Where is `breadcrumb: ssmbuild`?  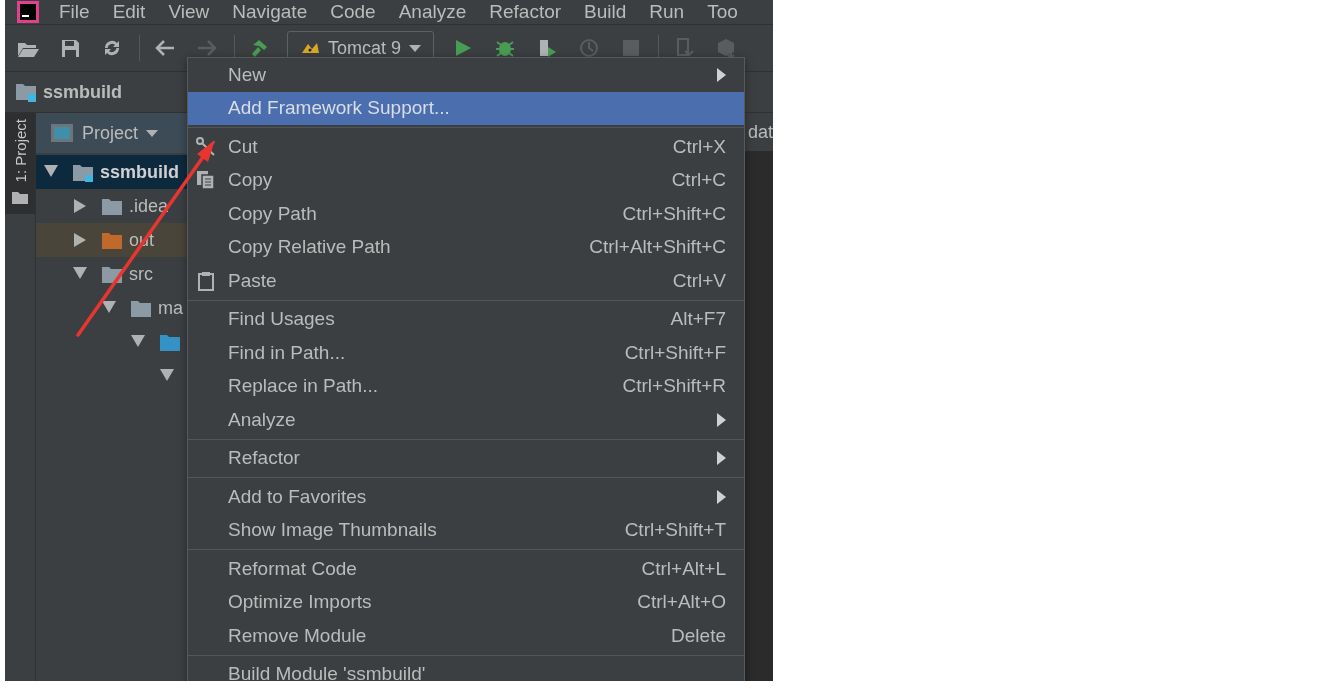
breadcrumb: ssmbuild is located at coordinates (68, 92).